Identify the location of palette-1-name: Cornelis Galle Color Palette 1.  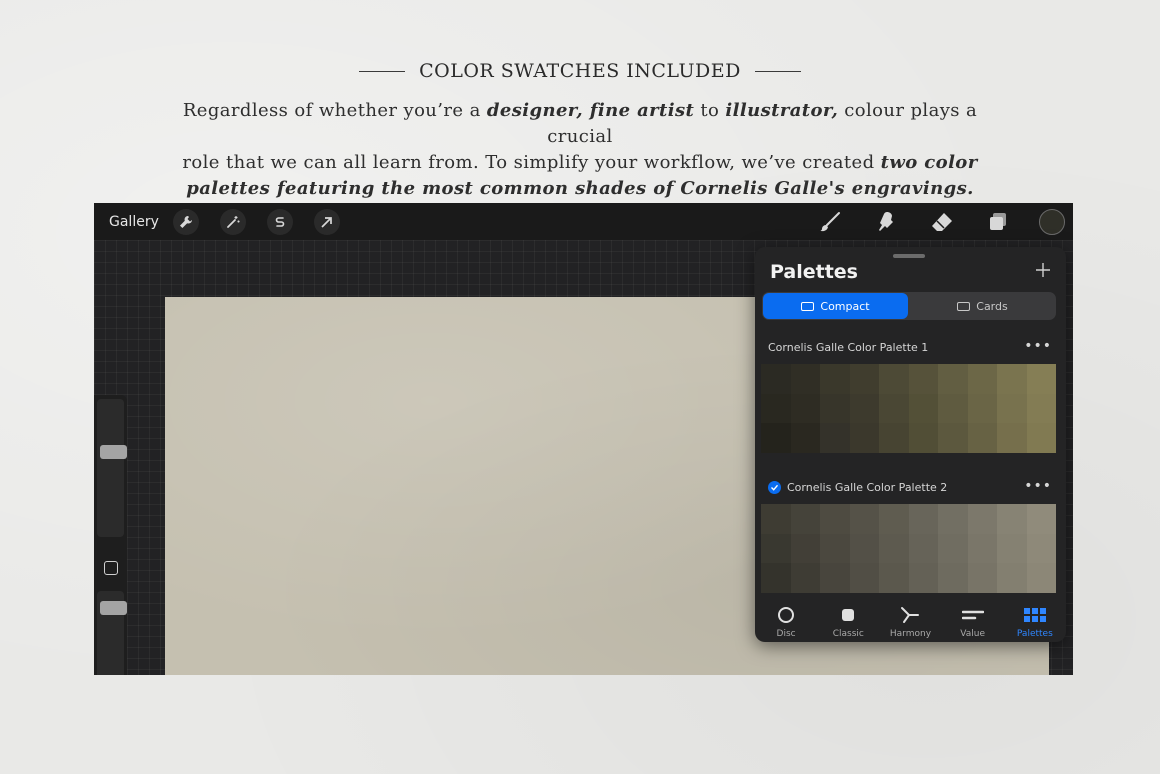
(848, 347).